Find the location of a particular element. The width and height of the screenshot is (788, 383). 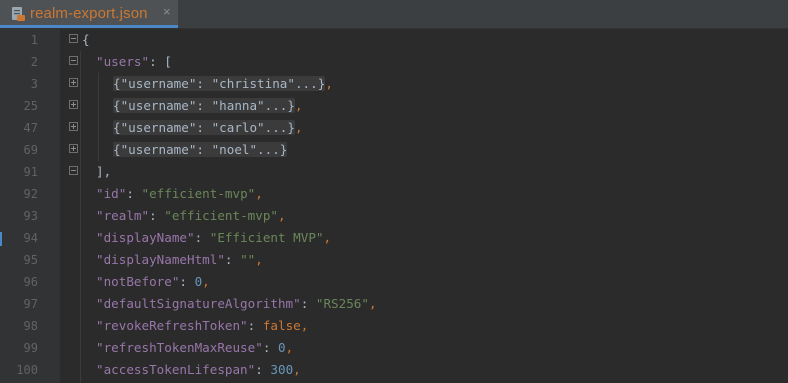

line-number: 98 is located at coordinates (30, 326).